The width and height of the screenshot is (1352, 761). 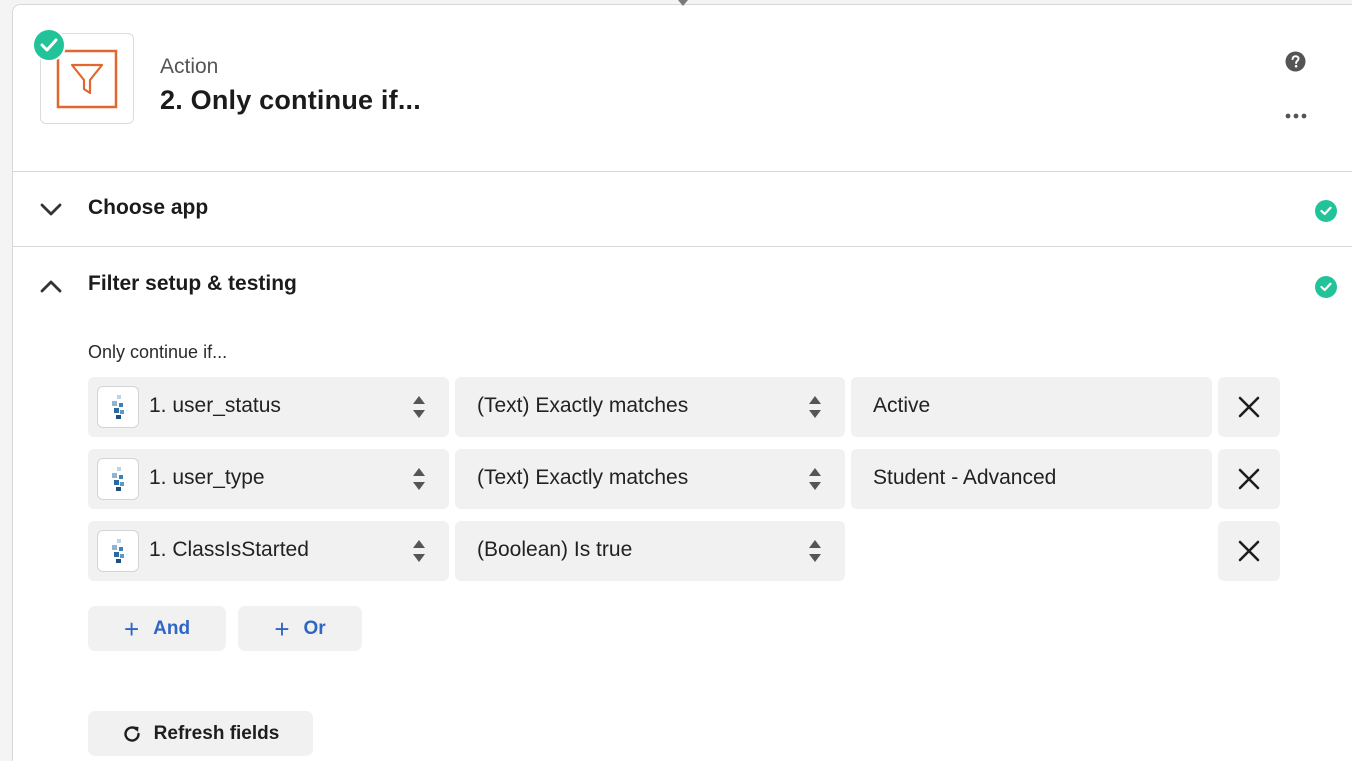 What do you see at coordinates (1295, 61) in the screenshot?
I see `help-question-icon` at bounding box center [1295, 61].